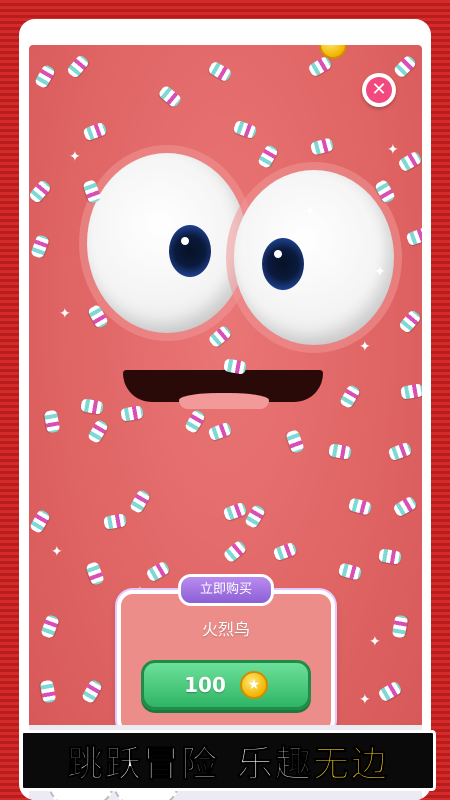 The height and width of the screenshot is (800, 450). I want to click on banner-text-3: 无边, so click(351, 764).